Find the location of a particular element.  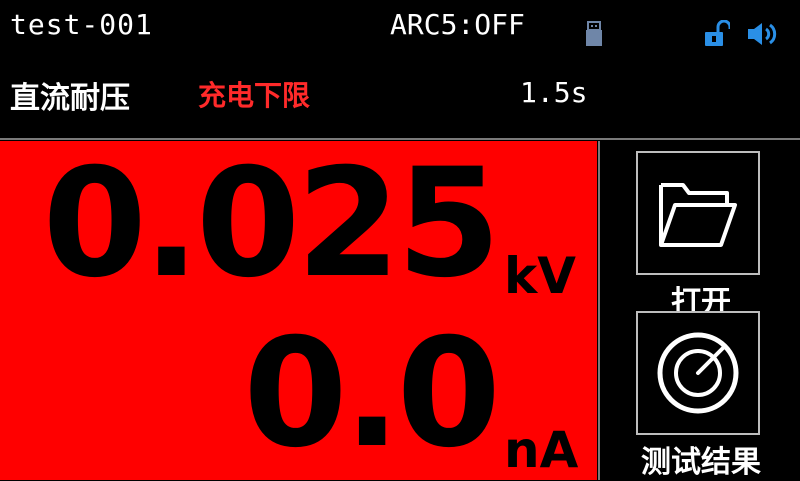

current-unit: nA is located at coordinates (541, 450).